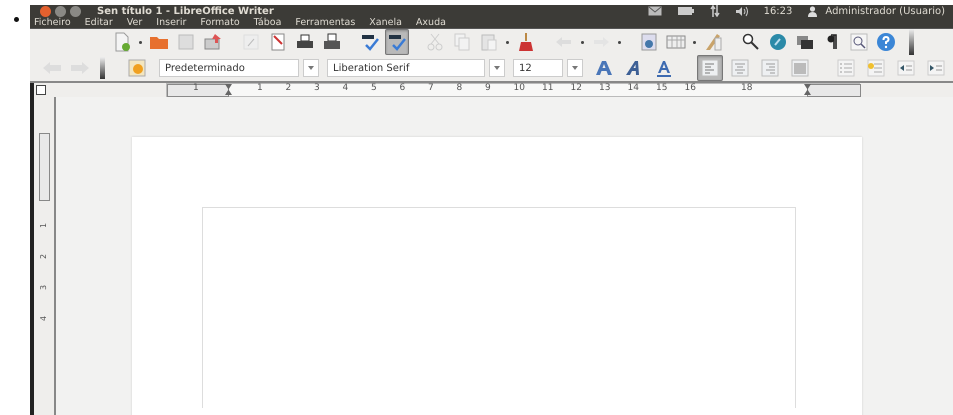  Describe the element at coordinates (538, 68) in the screenshot. I see `font-size-field: 12` at that location.